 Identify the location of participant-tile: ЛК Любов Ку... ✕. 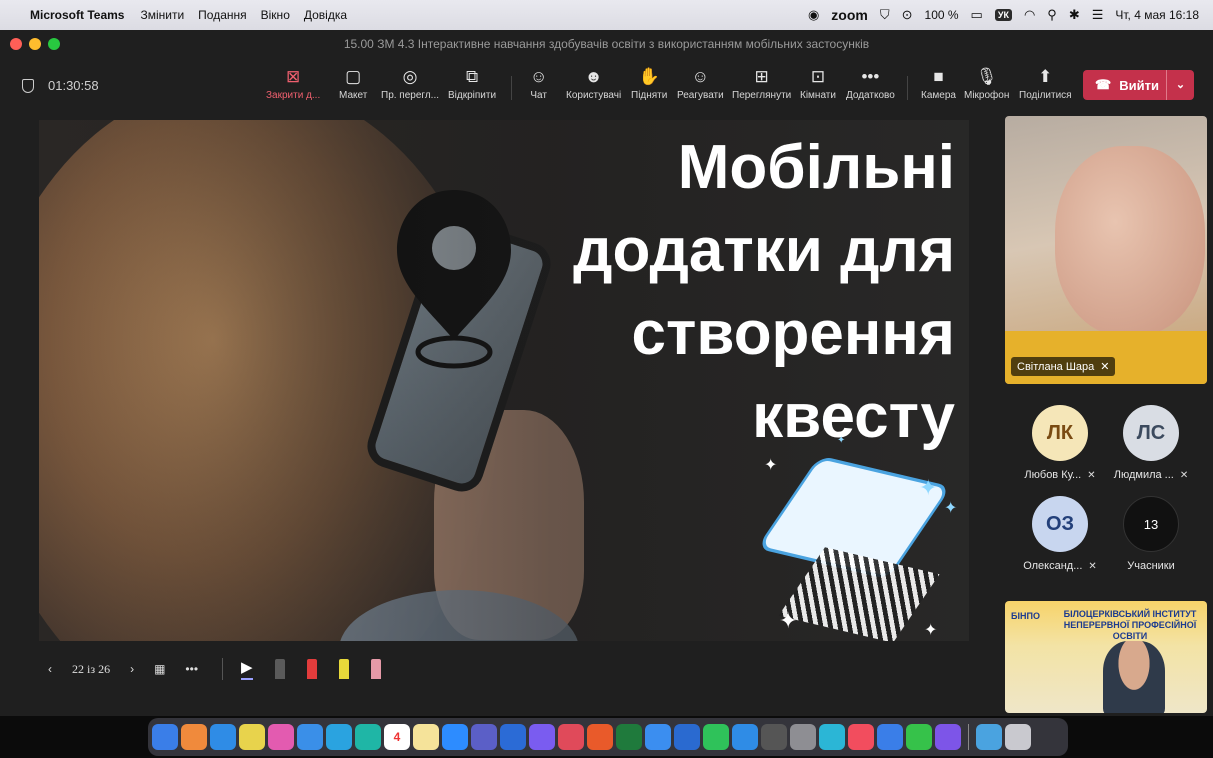
(1060, 443).